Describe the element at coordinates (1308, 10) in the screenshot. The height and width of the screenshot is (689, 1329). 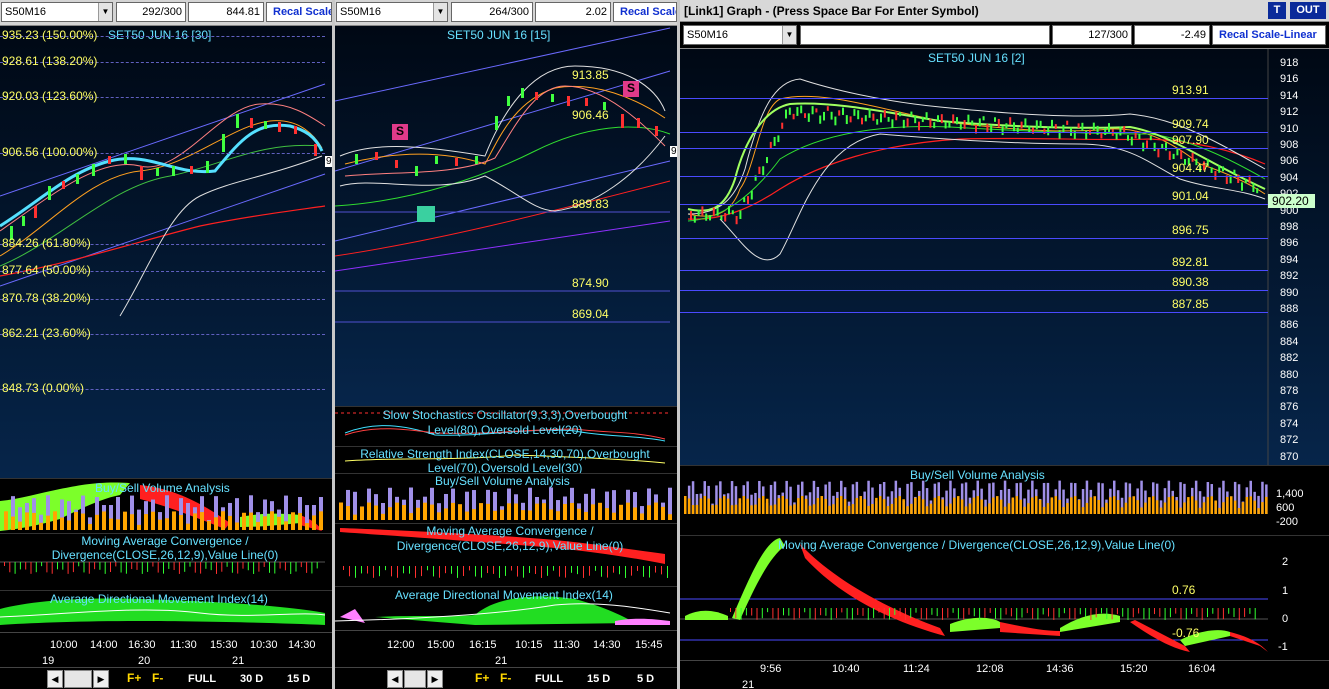
I see `right-out-button: OUT` at that location.